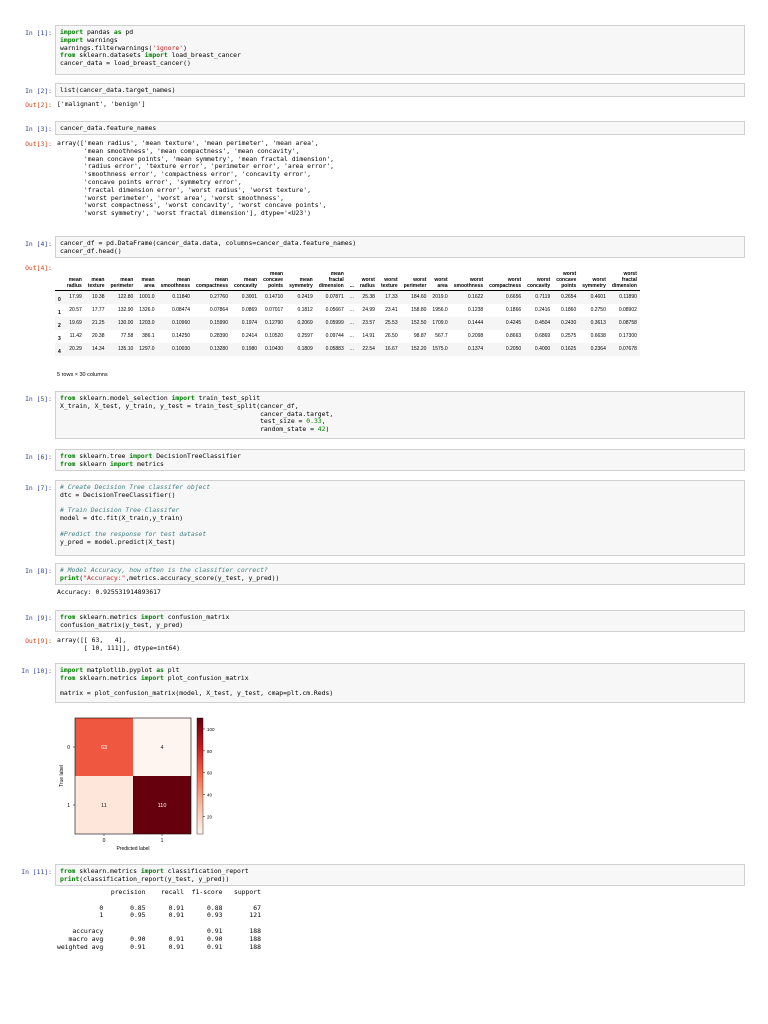 Image resolution: width=768 pixels, height=1024 pixels. Describe the element at coordinates (368, 310) in the screenshot. I see `table-cell: 24.99` at that location.